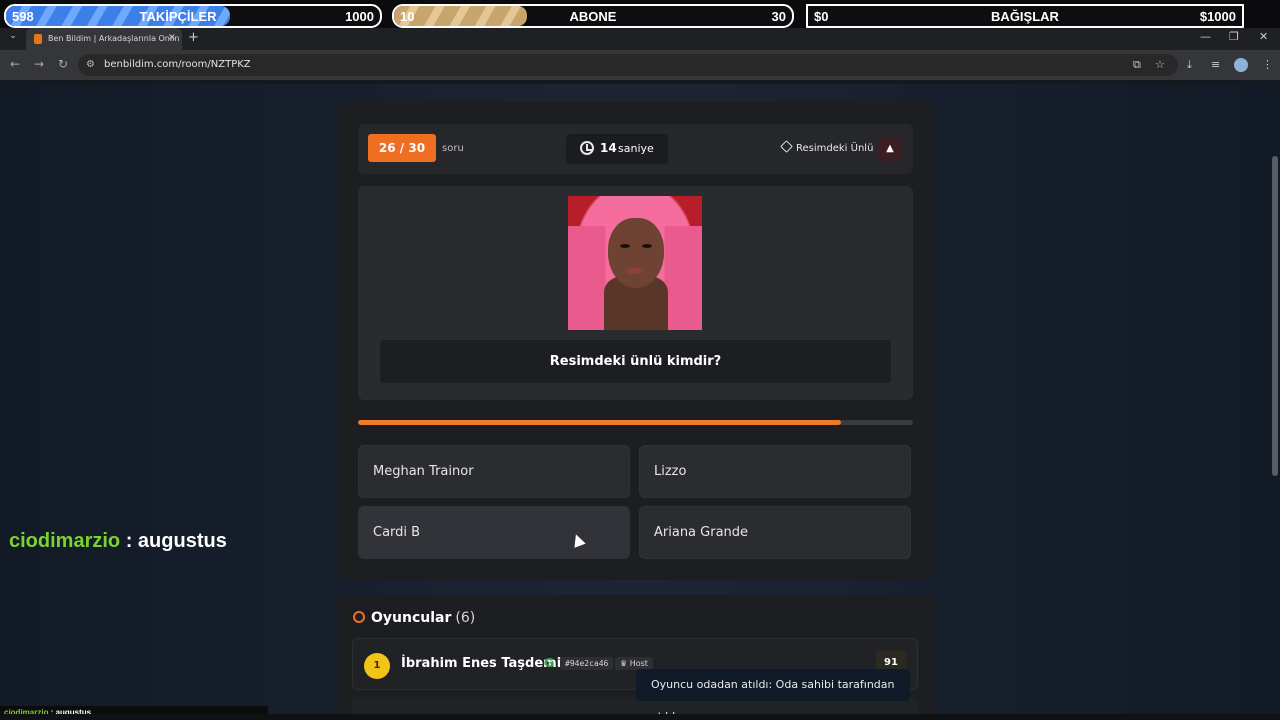 The height and width of the screenshot is (720, 1280). I want to click on answer-option-1: Meghan Trainor, so click(494, 471).